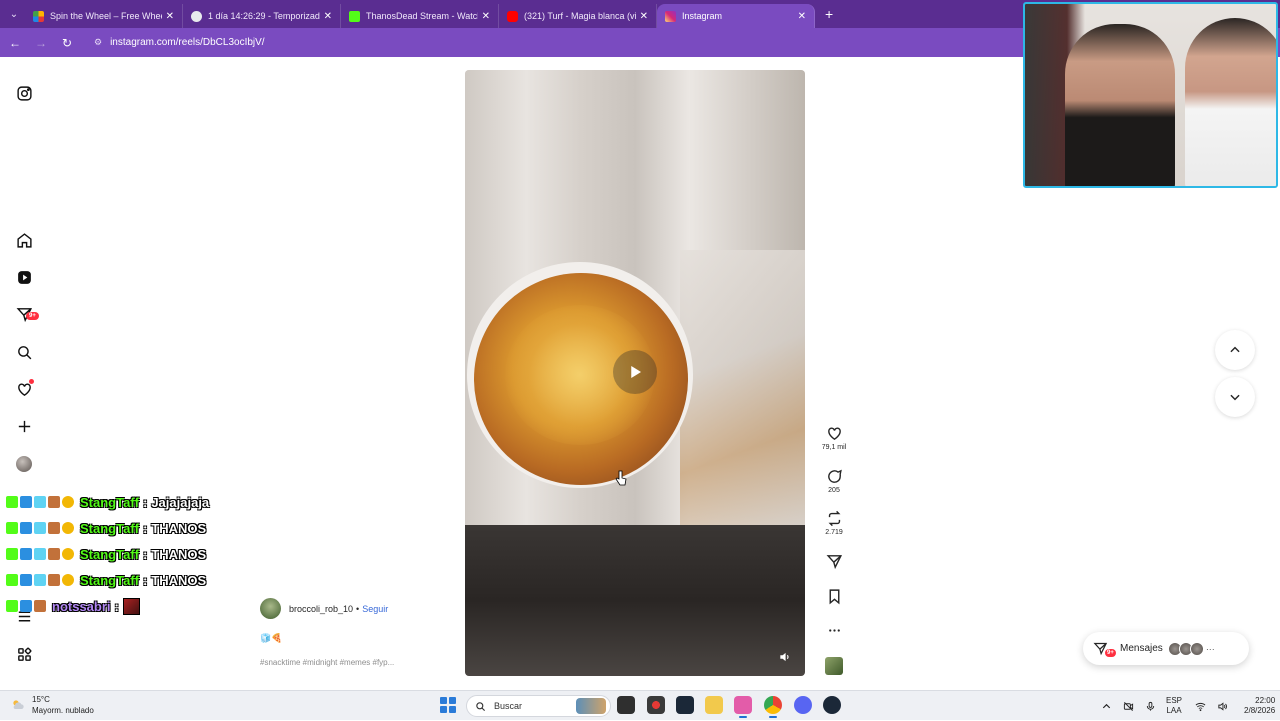 This screenshot has height=721, width=1280. What do you see at coordinates (38, 16) in the screenshot?
I see `wheel-favicon-icon` at bounding box center [38, 16].